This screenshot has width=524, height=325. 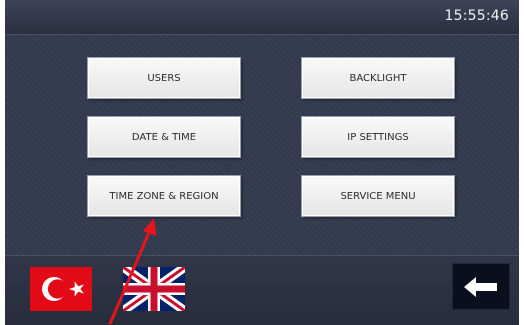 I want to click on users-button: USERS, so click(x=164, y=78).